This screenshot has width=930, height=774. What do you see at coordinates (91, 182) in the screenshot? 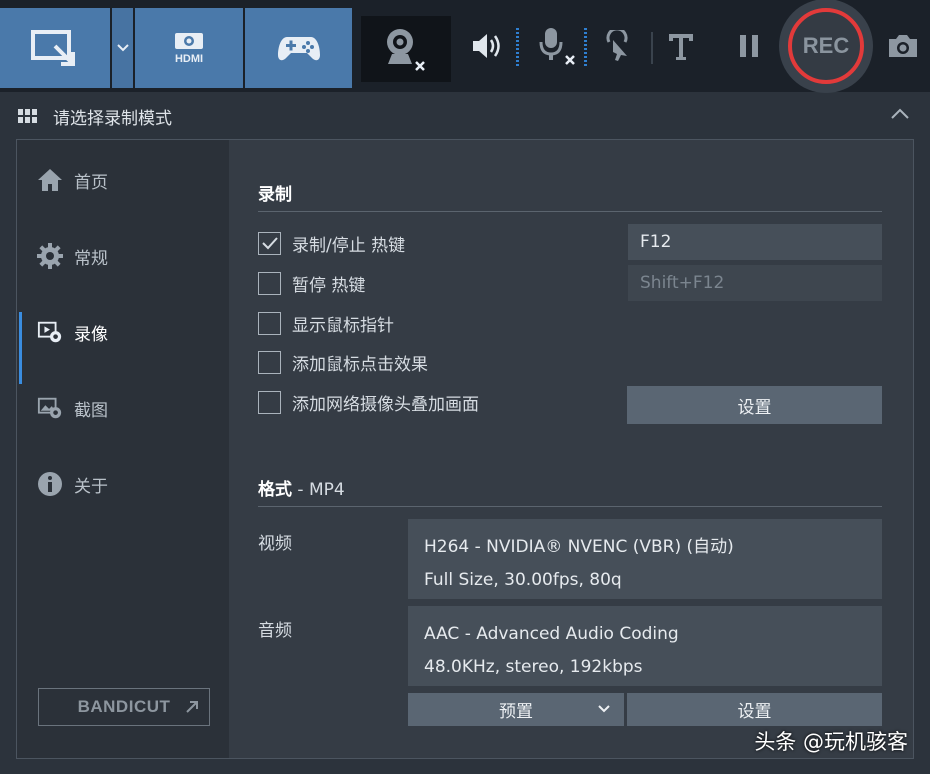
I see `sidebar-item-label: 首页` at bounding box center [91, 182].